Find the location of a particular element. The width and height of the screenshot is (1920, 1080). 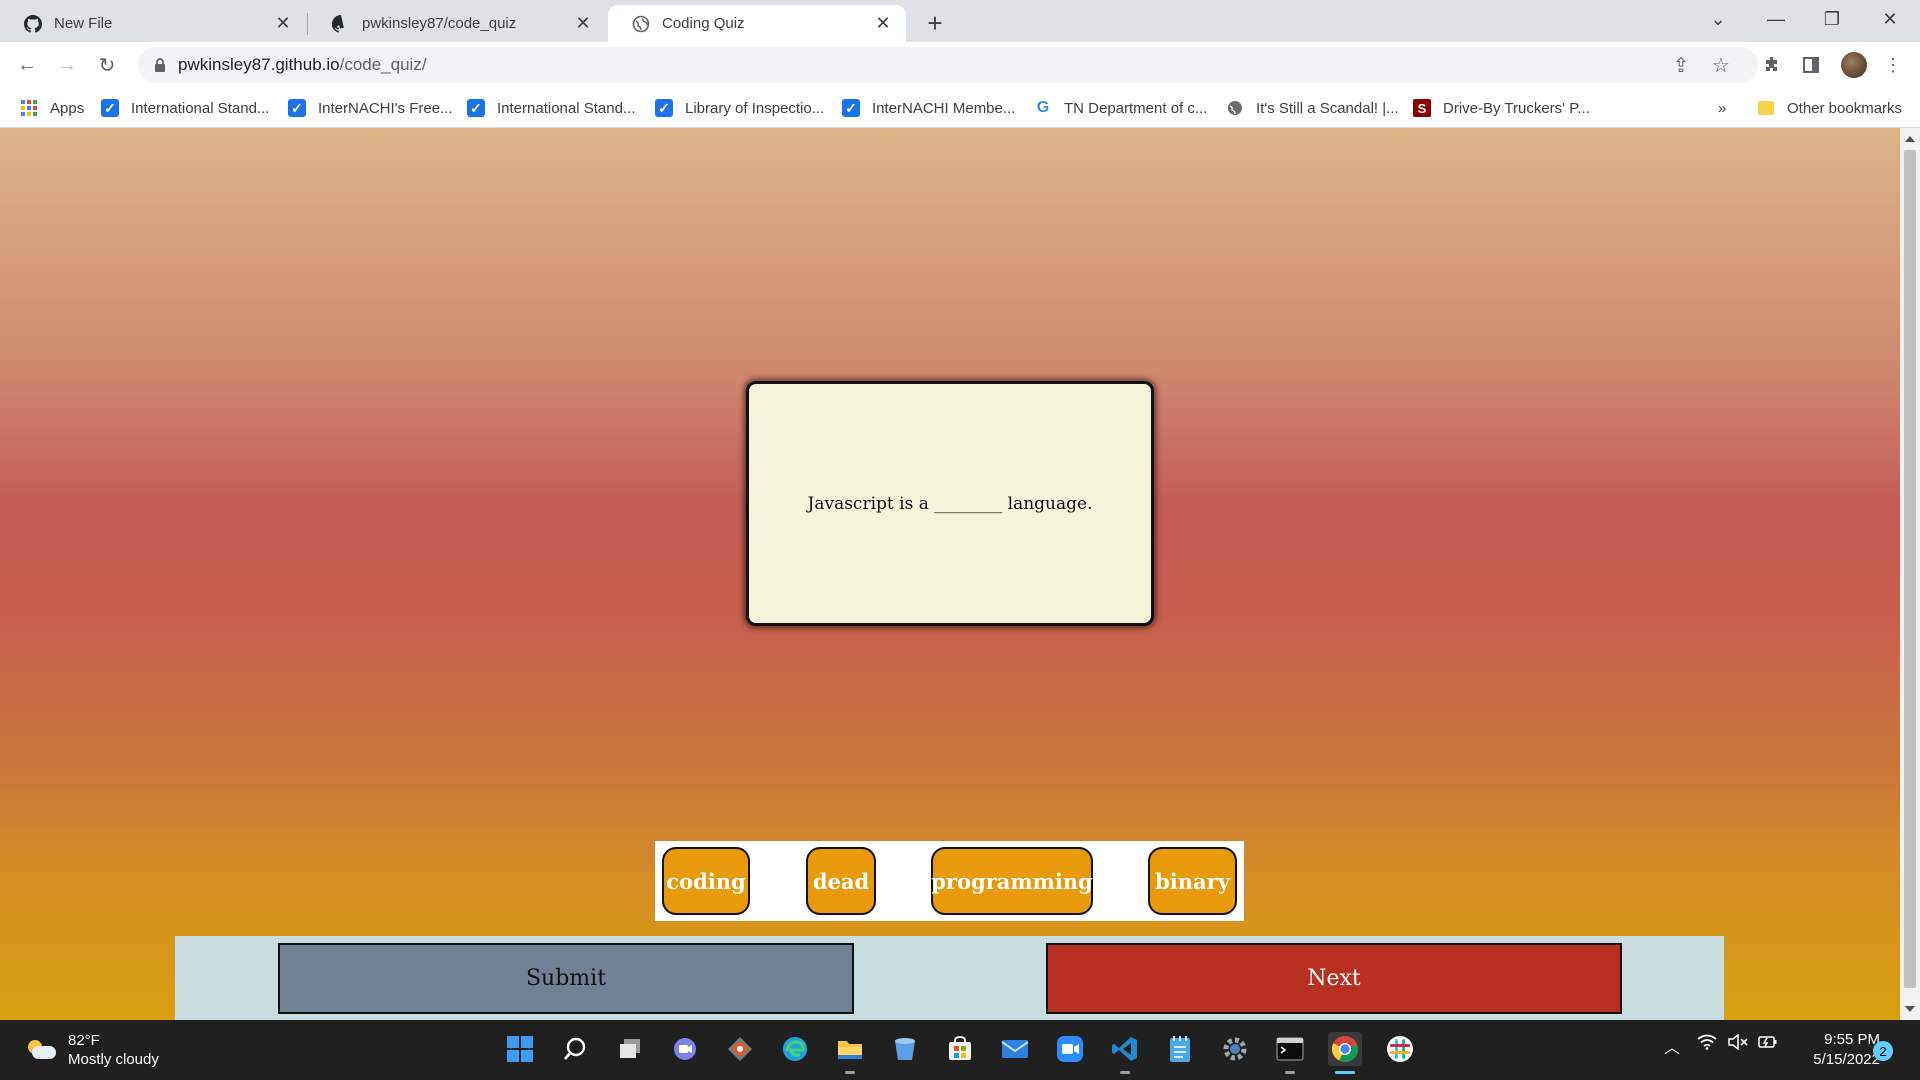

tab-title: pwkinsley87/code_quiz is located at coordinates (439, 23).